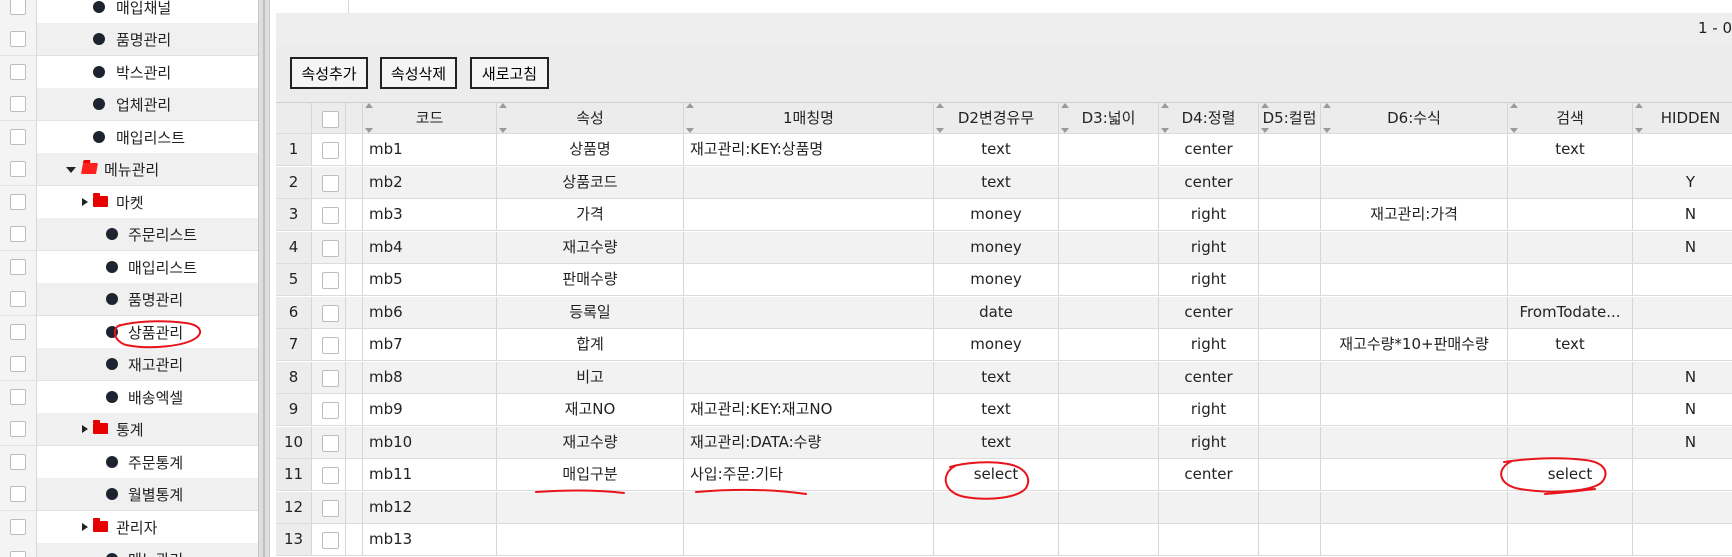 This screenshot has width=1732, height=557. What do you see at coordinates (430, 279) in the screenshot?
I see `cell-code: mb5` at bounding box center [430, 279].